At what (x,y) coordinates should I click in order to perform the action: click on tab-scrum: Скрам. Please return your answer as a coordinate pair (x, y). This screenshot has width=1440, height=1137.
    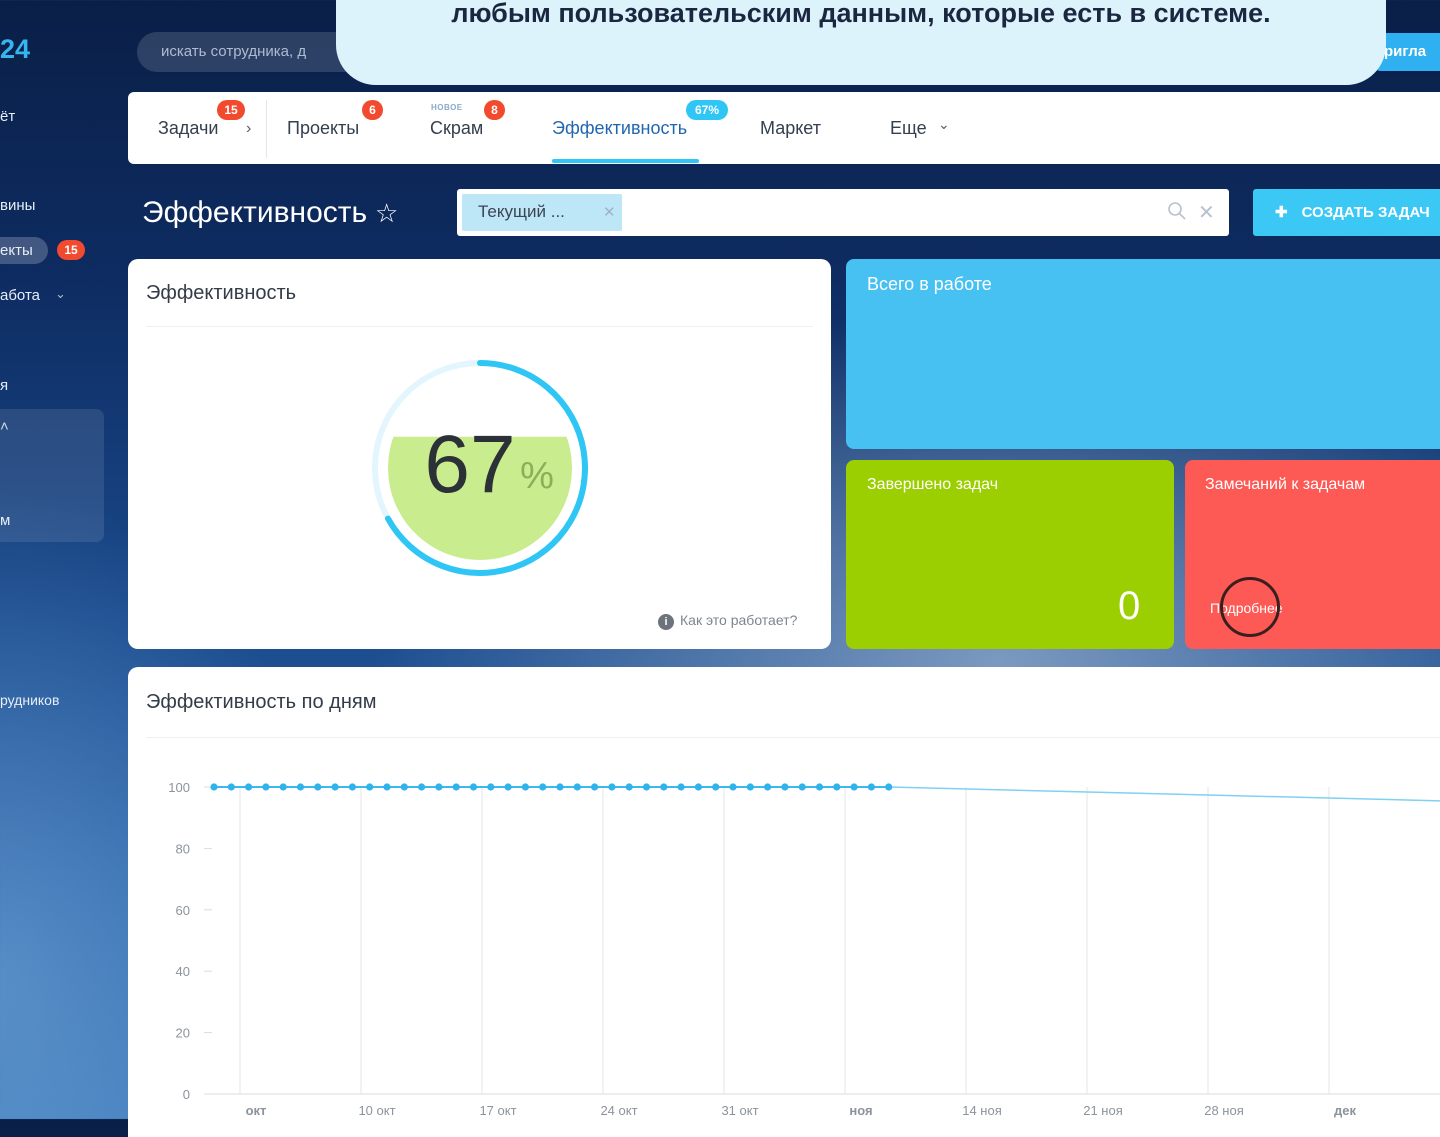
    Looking at the image, I should click on (456, 128).